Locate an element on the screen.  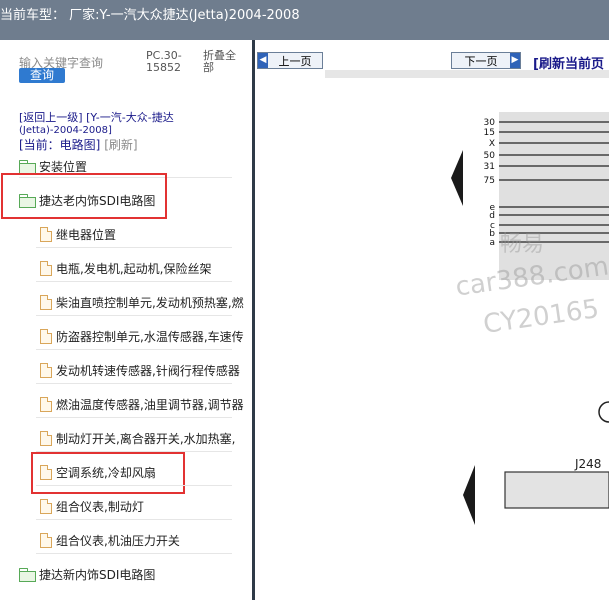
tree-item-label: 电瓶,发电机,起动机,保险丝架 is located at coordinates (134, 268).